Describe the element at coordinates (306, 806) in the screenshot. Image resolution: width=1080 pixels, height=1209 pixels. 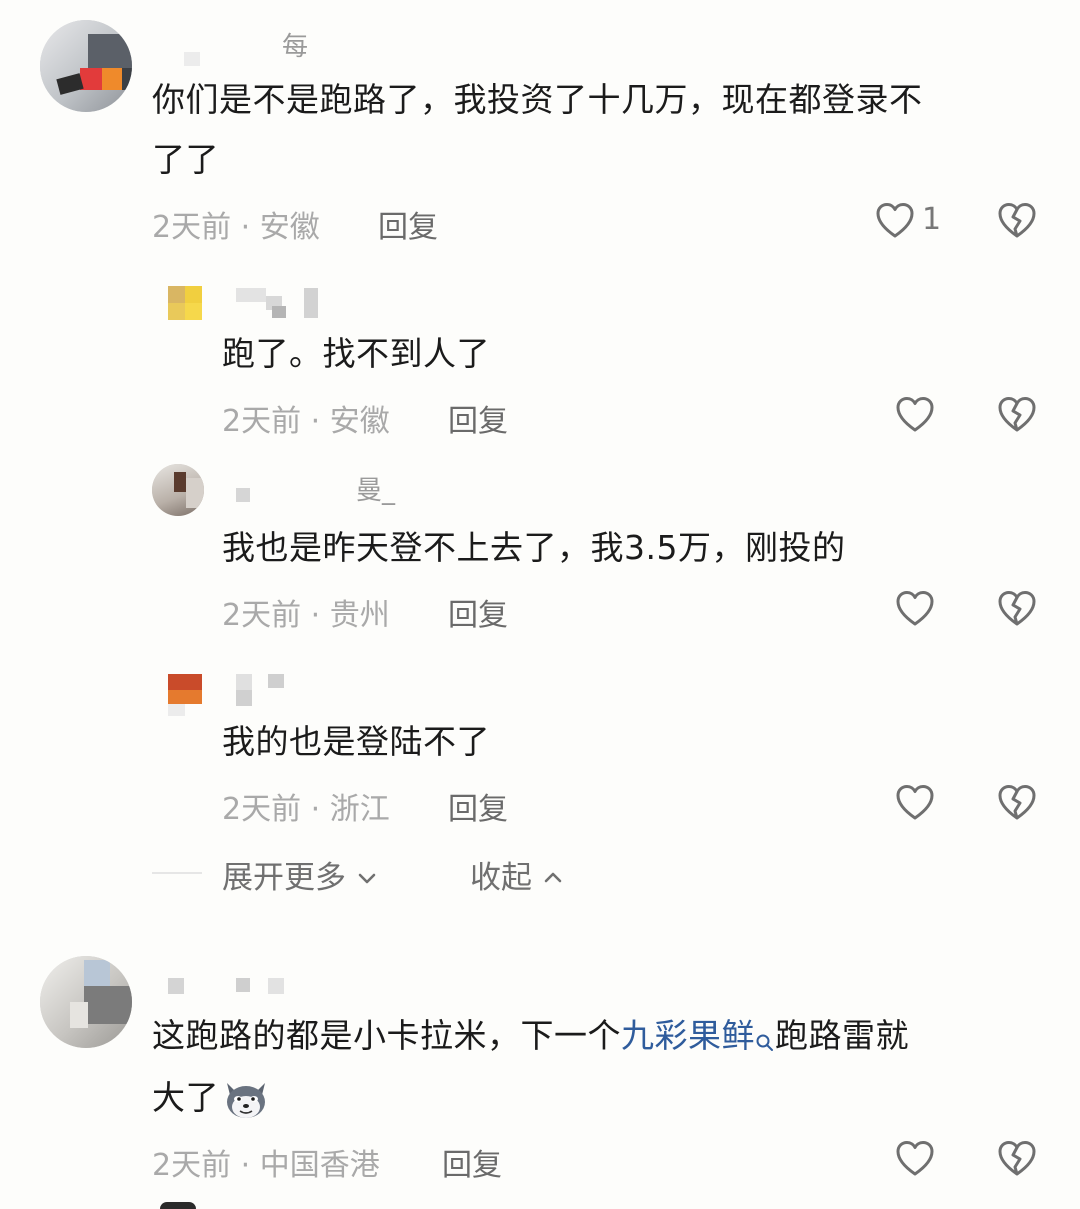
I see `reply-meta: 2天前 · 浙江` at that location.